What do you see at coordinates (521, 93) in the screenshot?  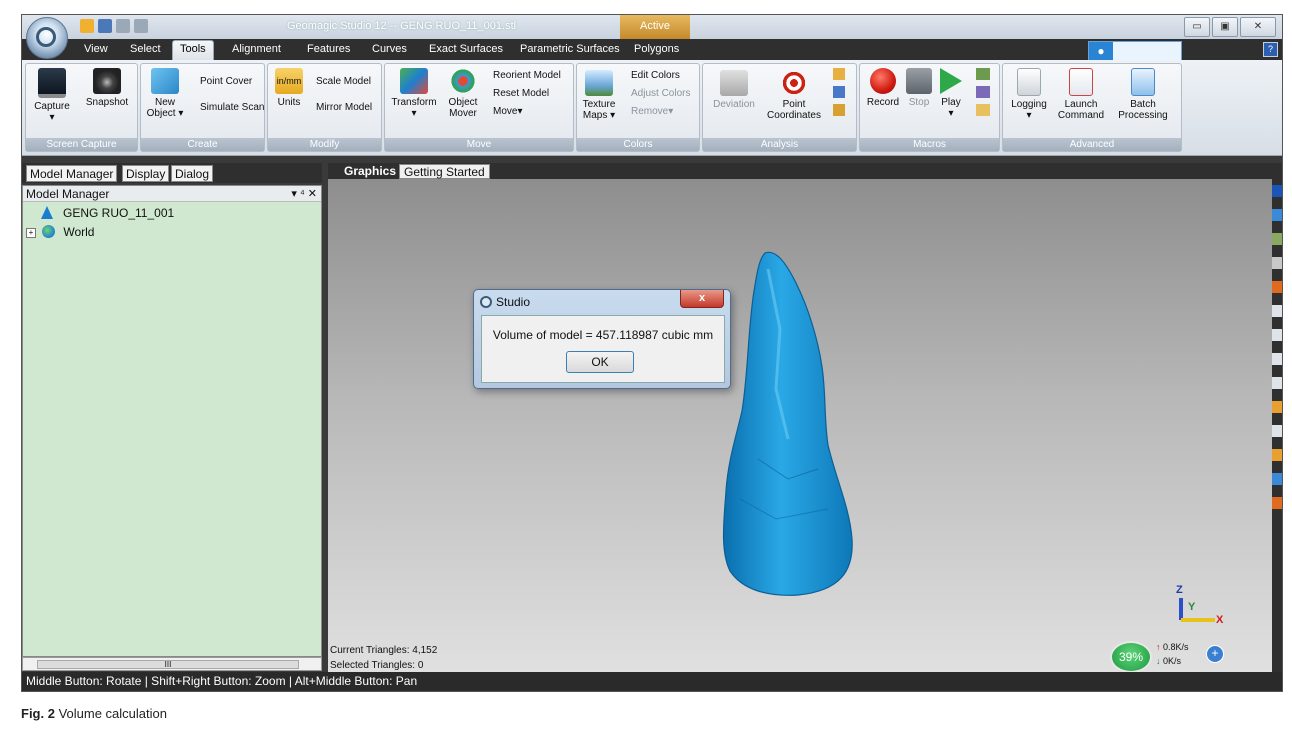 I see `reset-model-button: Reset Model` at bounding box center [521, 93].